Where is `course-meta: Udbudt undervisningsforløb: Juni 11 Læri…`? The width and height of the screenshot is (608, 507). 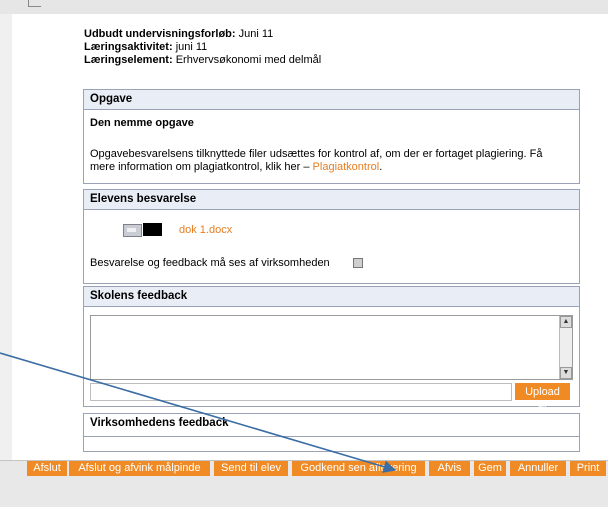
course-meta: Udbudt undervisningsforløb: Juni 11 Læri… is located at coordinates (202, 47).